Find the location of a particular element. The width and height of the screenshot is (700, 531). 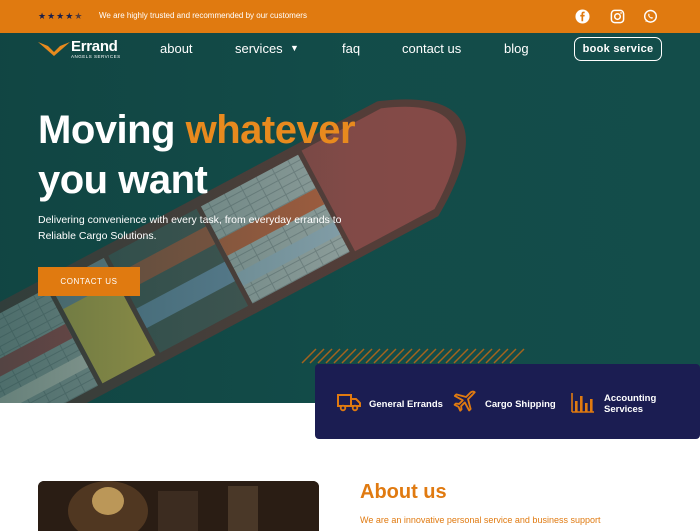

nav-faq: faq is located at coordinates (351, 48).